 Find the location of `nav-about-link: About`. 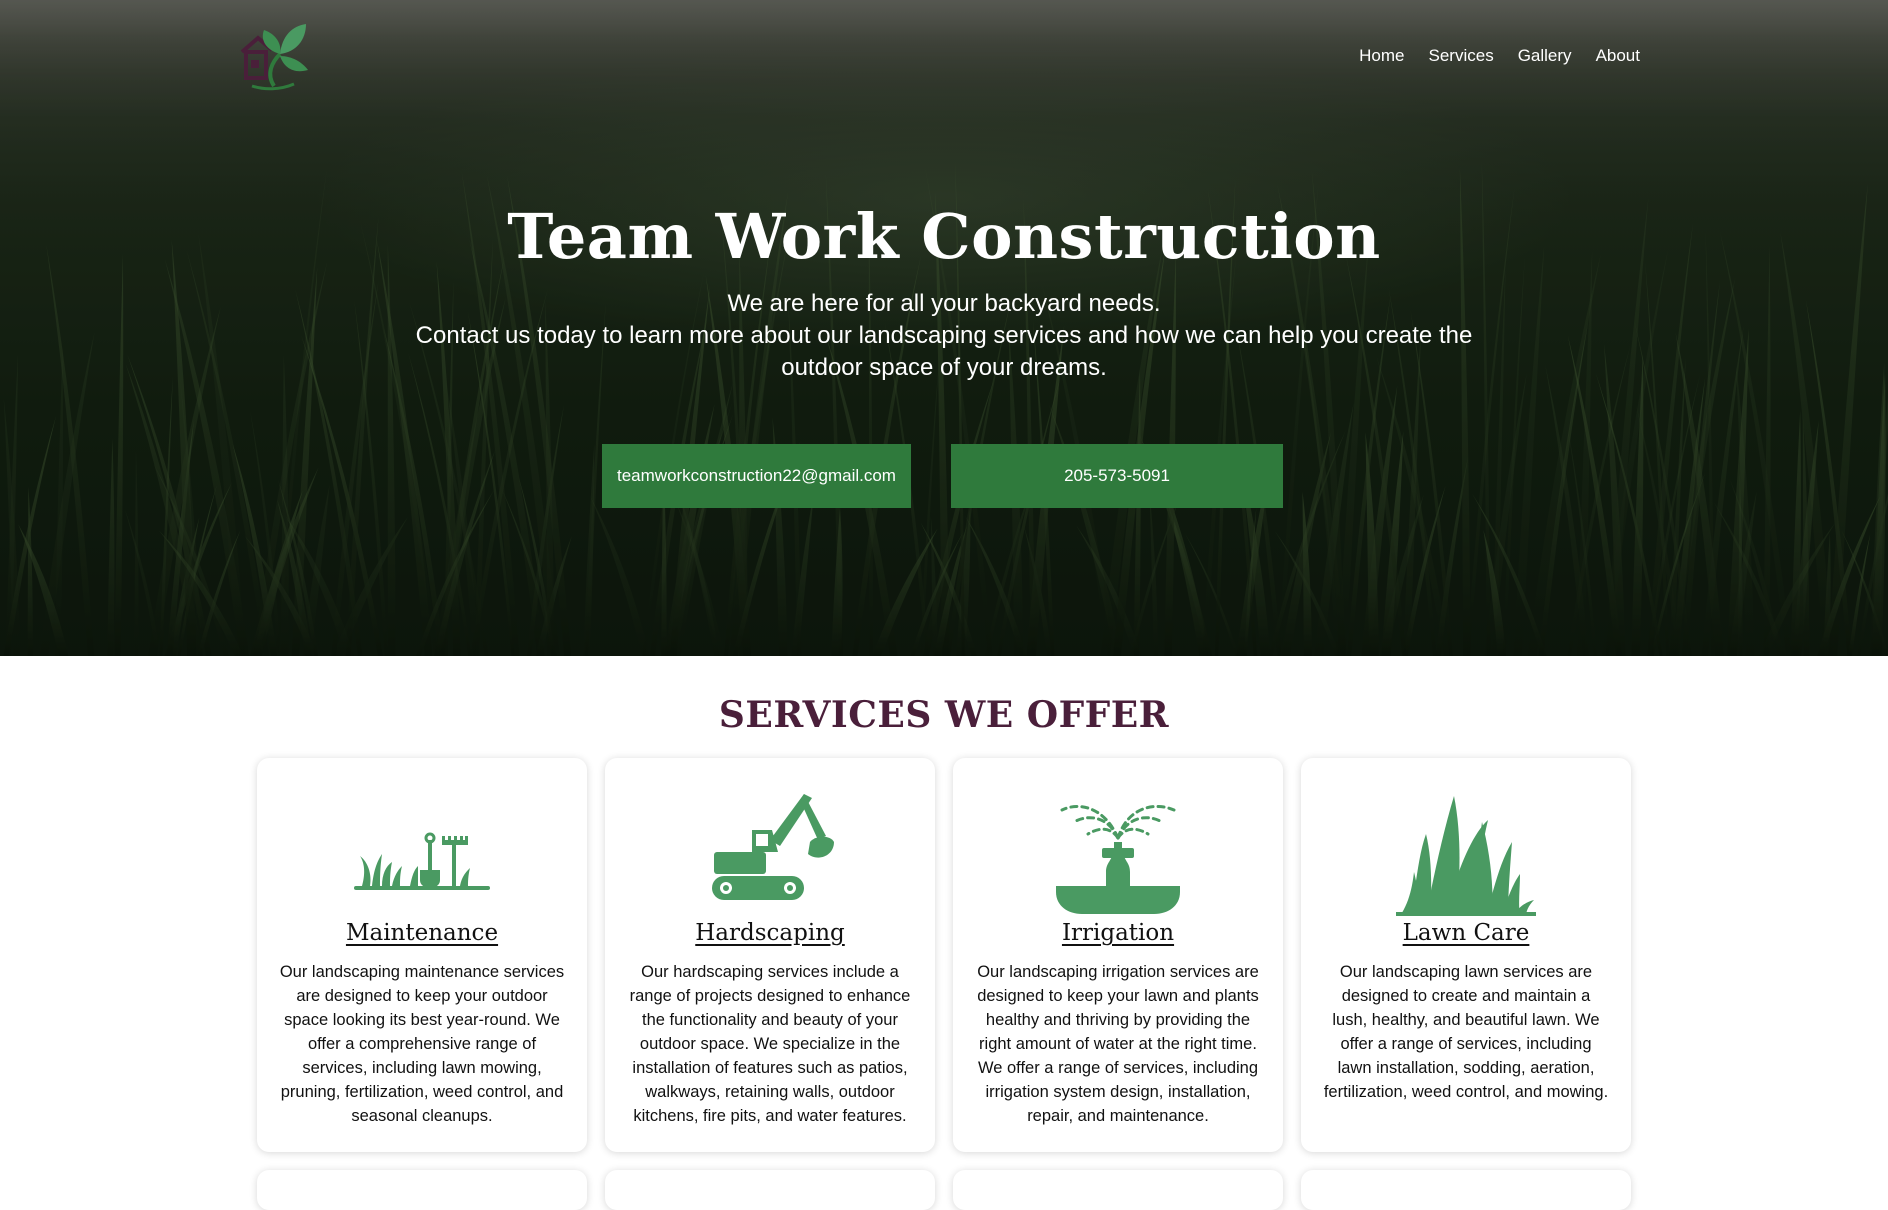

nav-about-link: About is located at coordinates (1618, 56).